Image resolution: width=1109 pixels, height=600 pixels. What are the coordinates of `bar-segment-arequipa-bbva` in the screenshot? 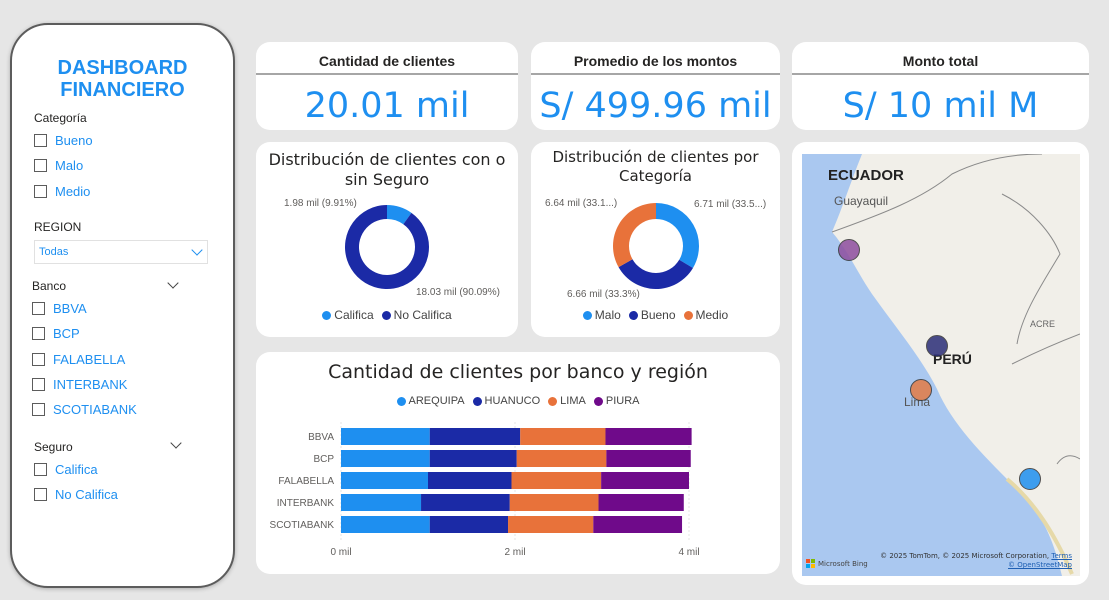 It's located at (385, 436).